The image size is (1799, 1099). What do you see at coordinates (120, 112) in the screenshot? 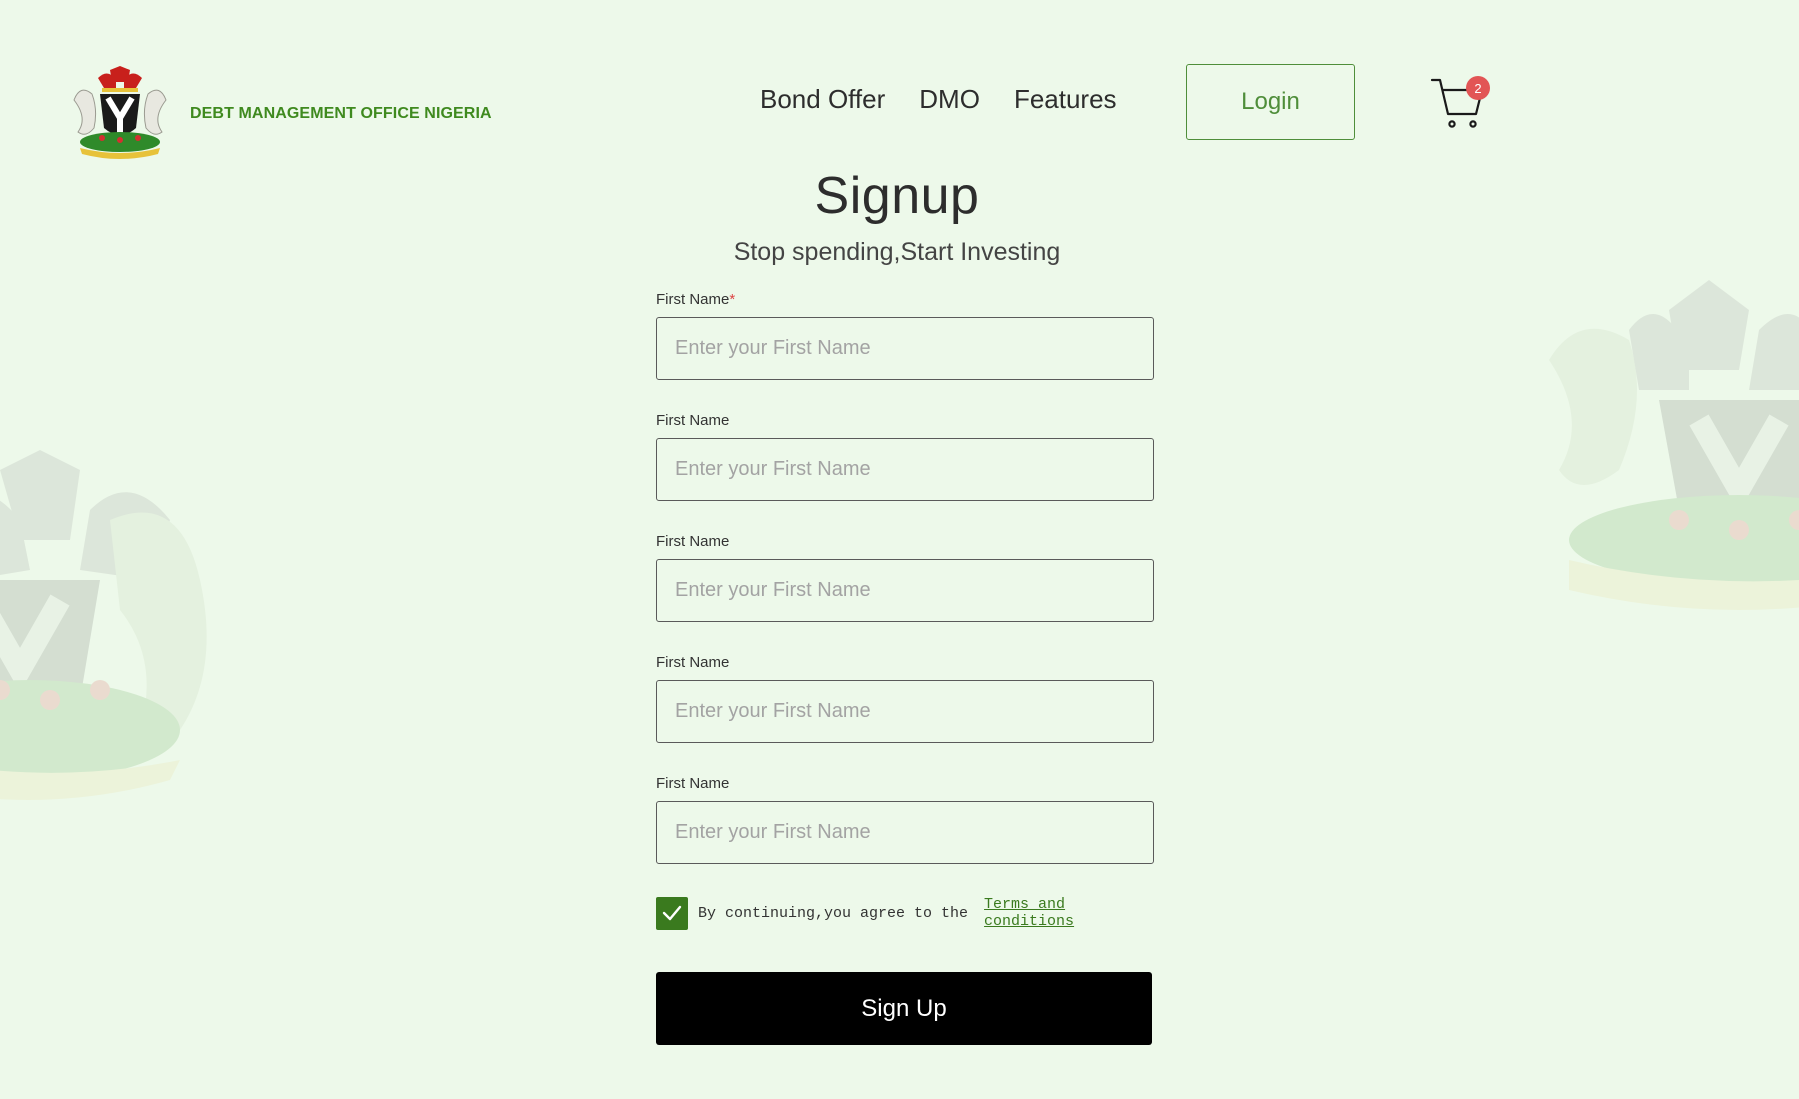
I see `coat-of-arms-logo` at bounding box center [120, 112].